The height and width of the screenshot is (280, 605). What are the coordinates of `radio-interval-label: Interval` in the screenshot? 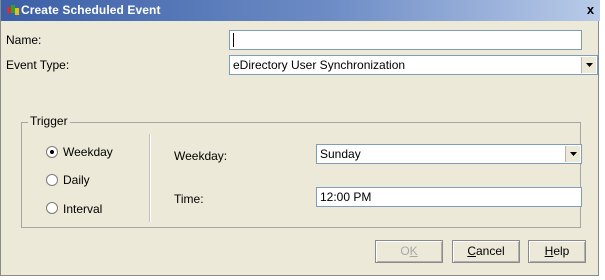 It's located at (82, 209).